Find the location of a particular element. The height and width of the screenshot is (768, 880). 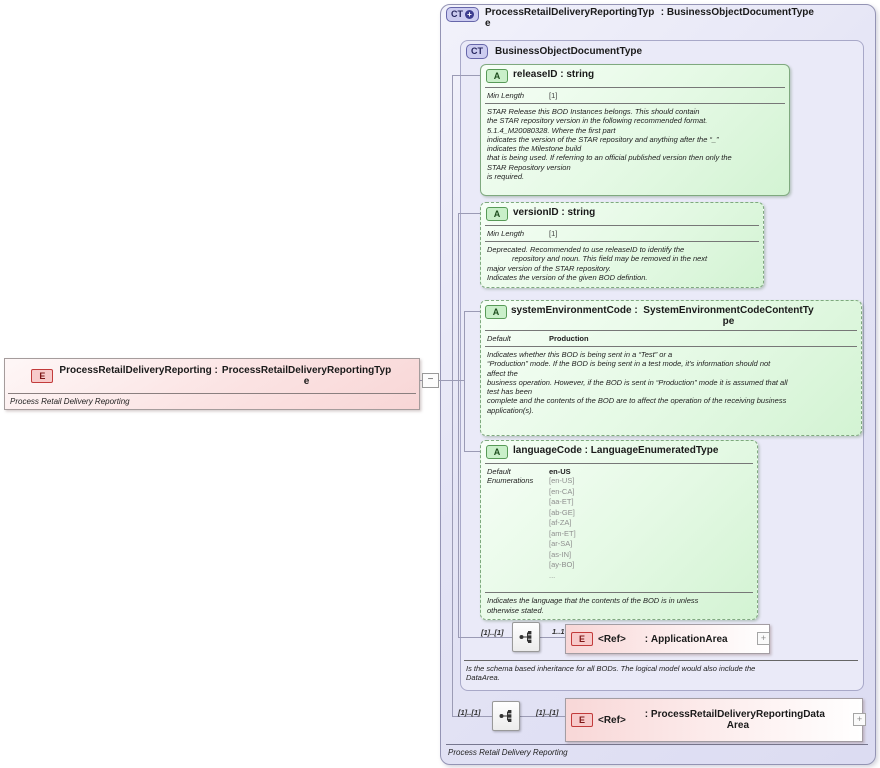

attribute-title: versionIDstring is located at coordinates (554, 212).